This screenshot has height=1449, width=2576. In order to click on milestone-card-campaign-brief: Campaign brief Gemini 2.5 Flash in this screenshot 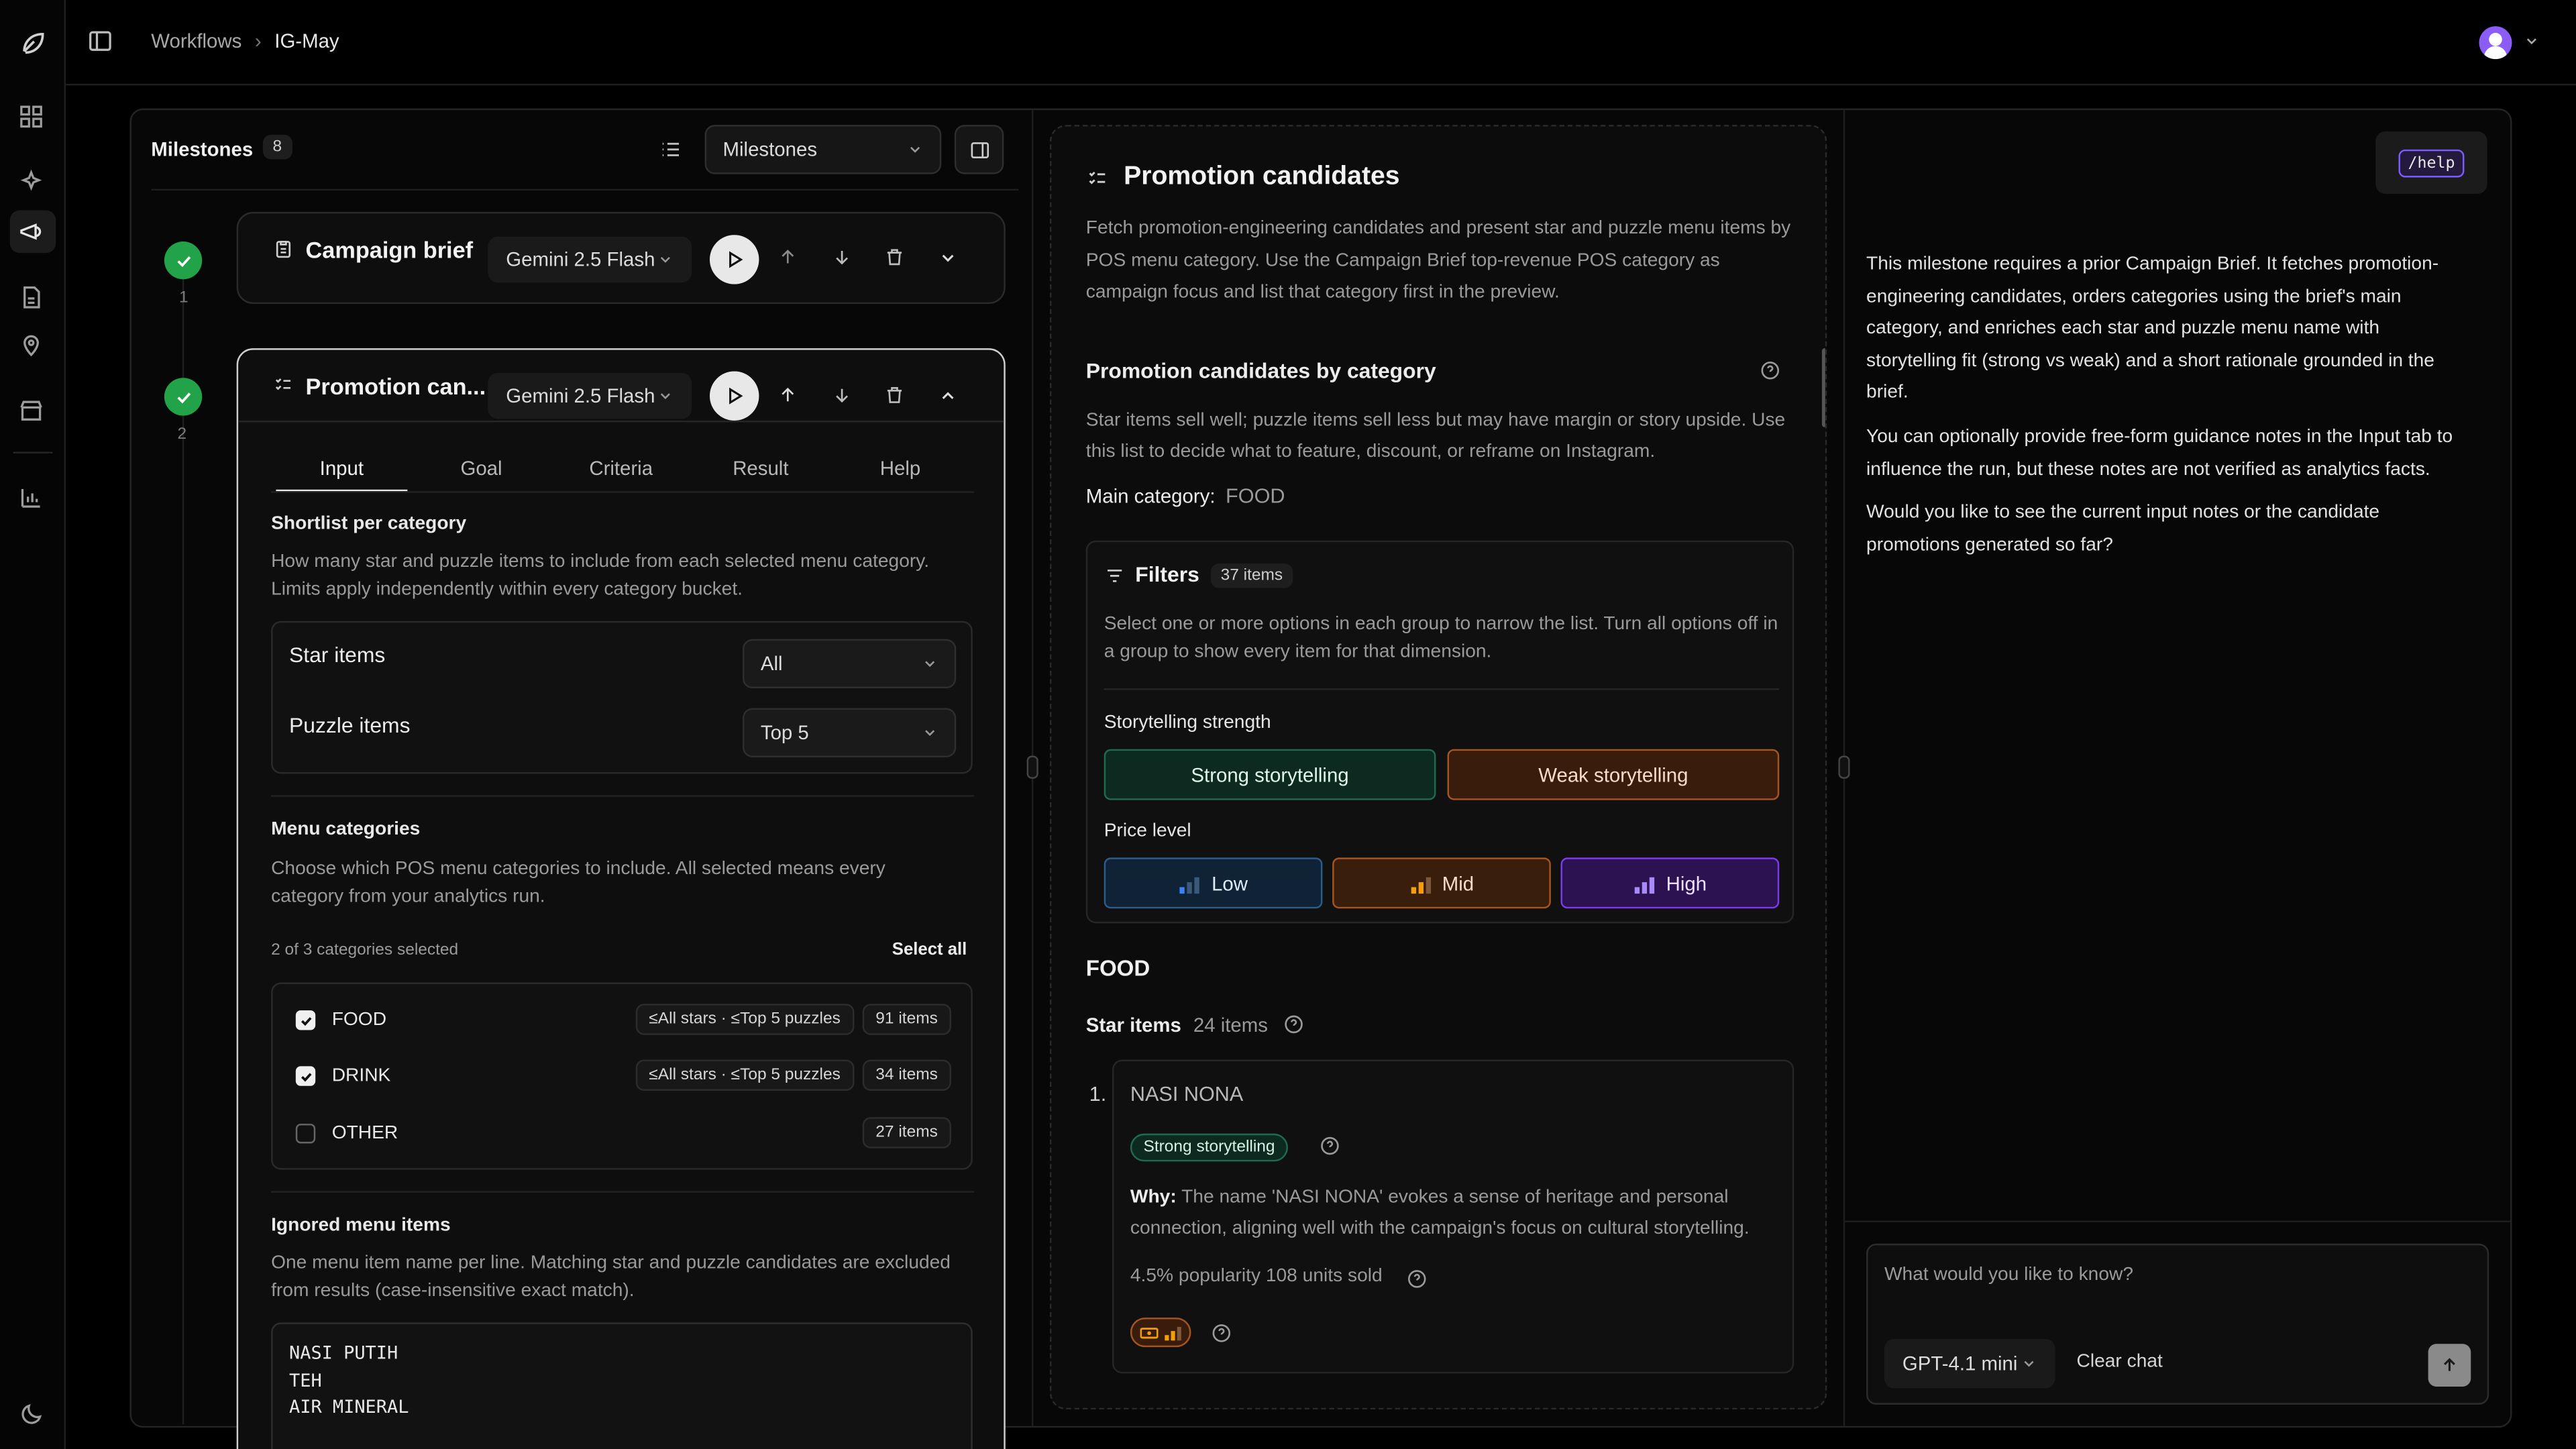, I will do `click(621, 258)`.